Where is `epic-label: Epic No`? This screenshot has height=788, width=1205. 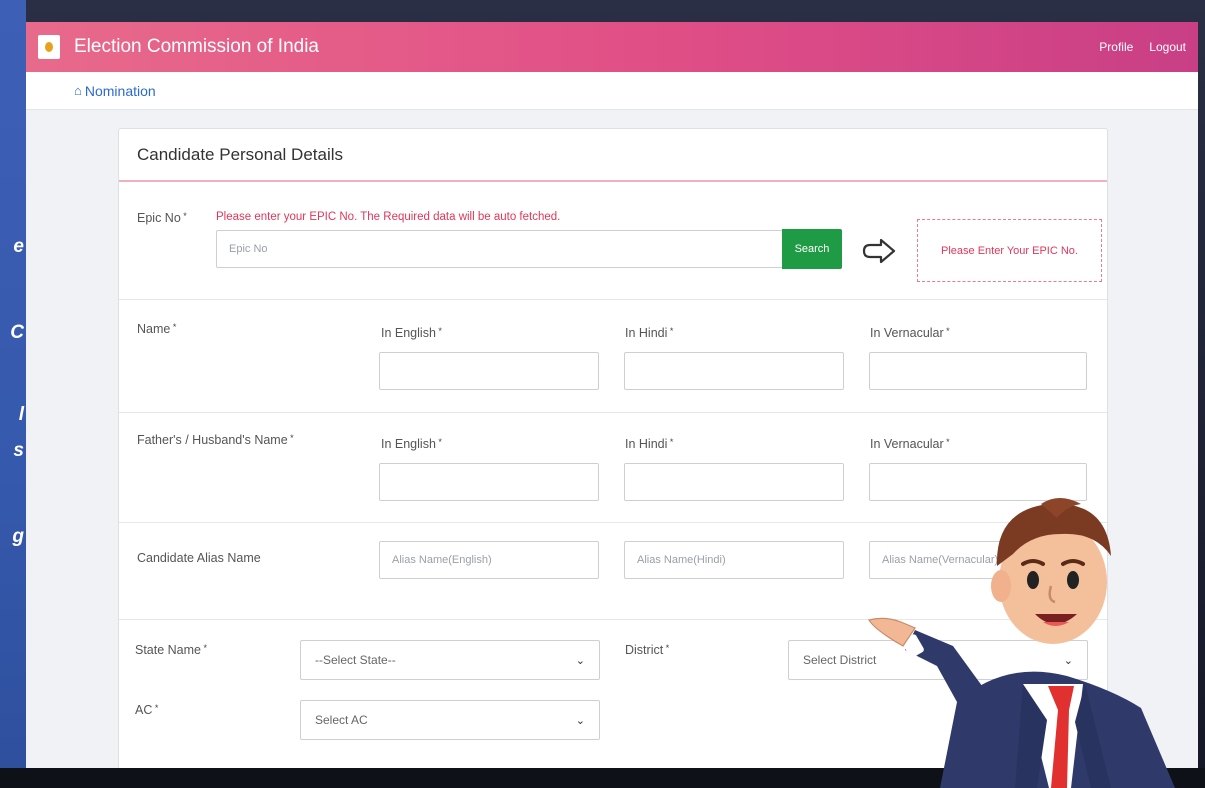 epic-label: Epic No is located at coordinates (162, 218).